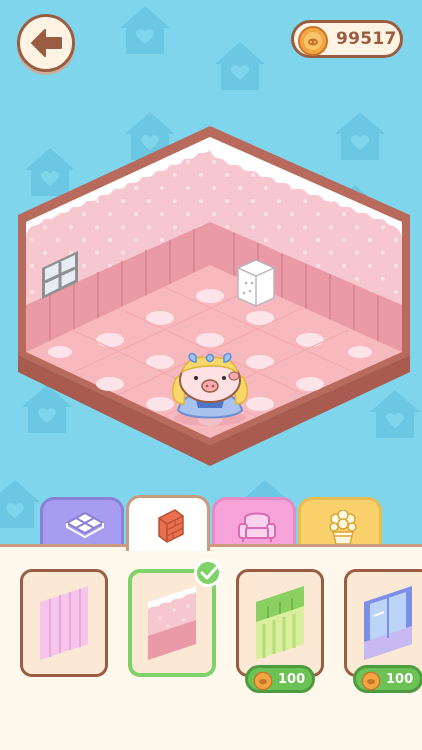 Image resolution: width=422 pixels, height=750 pixels. I want to click on green-wallpaper-thumb, so click(280, 623).